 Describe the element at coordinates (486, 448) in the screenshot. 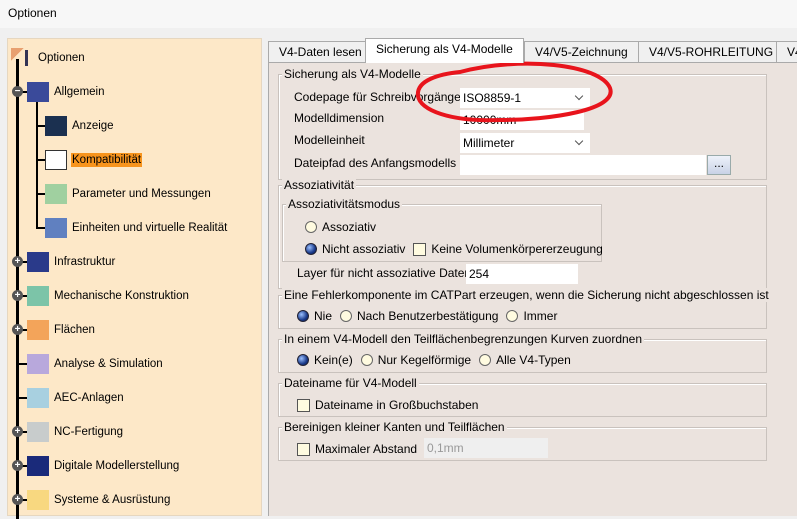

I see `max-distance-input: 0,1mm` at that location.